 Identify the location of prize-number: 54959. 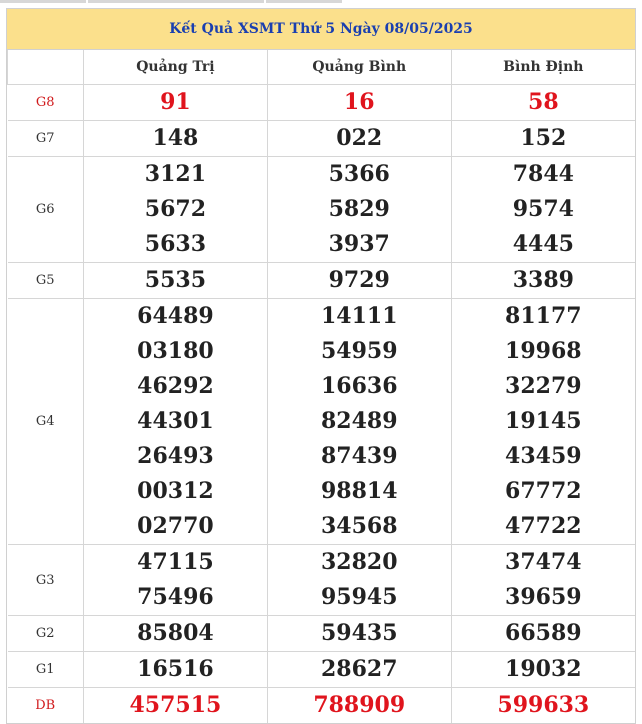
(359, 351).